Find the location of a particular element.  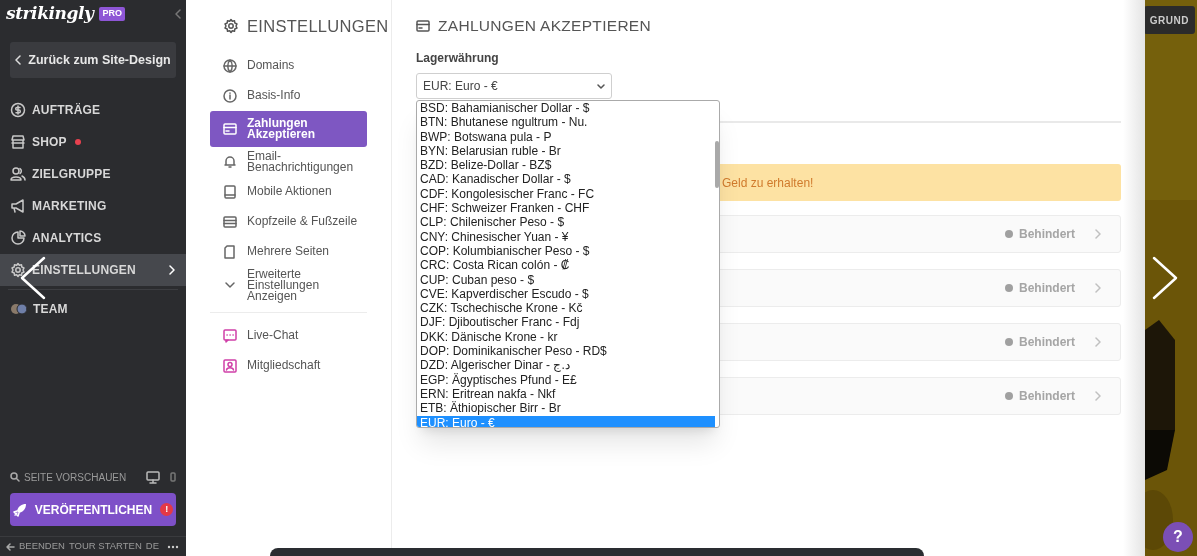

section-title: EINSTELLUNGEN is located at coordinates (318, 26).